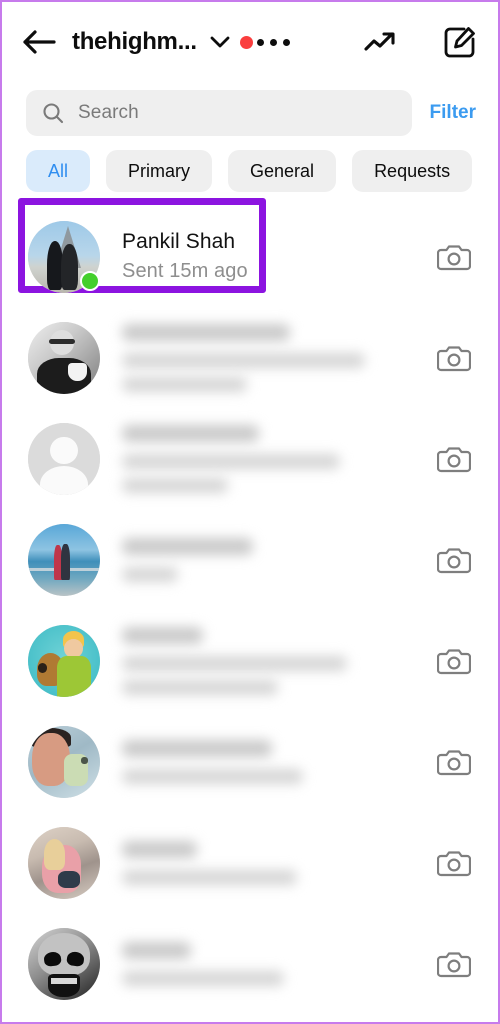 This screenshot has width=500, height=1024. I want to click on tab-primary: Primary, so click(159, 171).